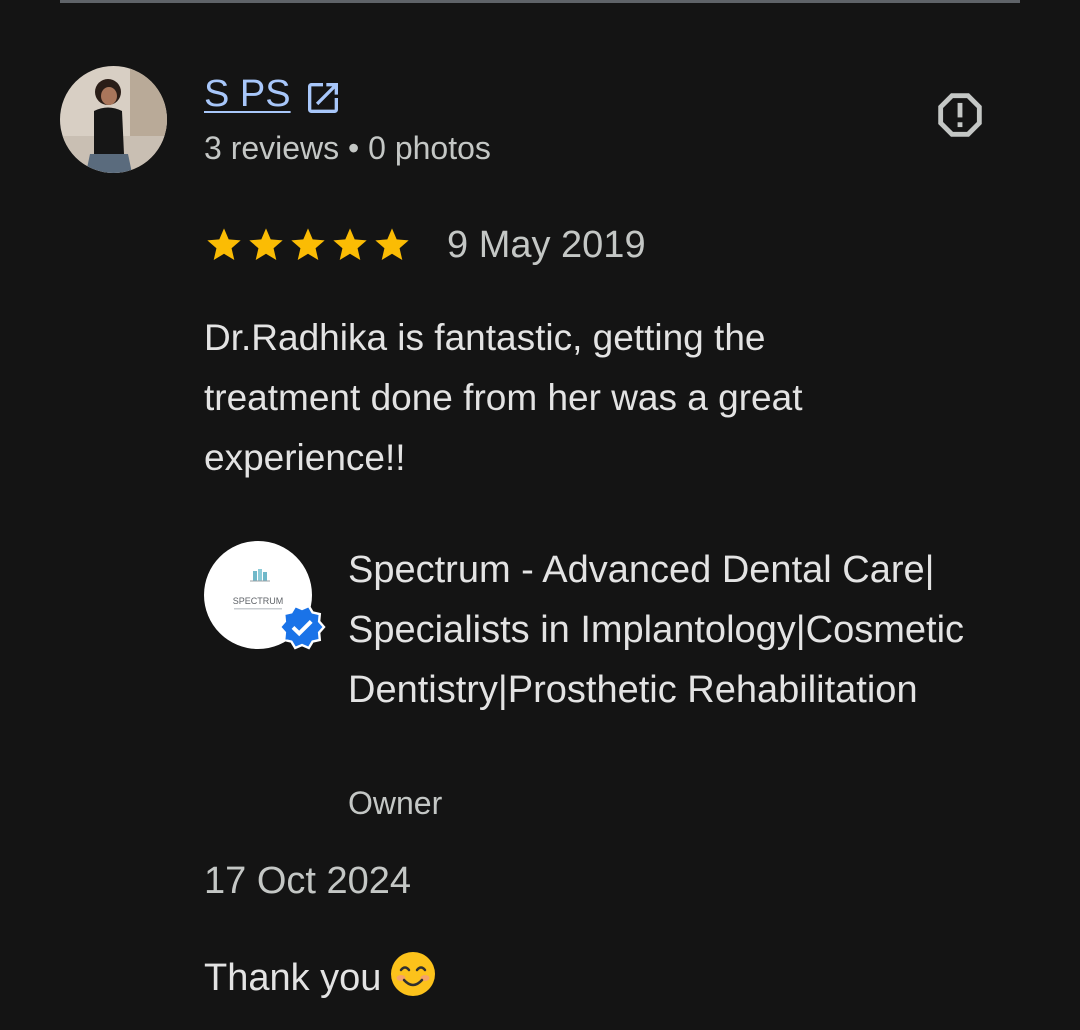 This screenshot has height=1030, width=1080. I want to click on reply-message: Thank you, so click(320, 977).